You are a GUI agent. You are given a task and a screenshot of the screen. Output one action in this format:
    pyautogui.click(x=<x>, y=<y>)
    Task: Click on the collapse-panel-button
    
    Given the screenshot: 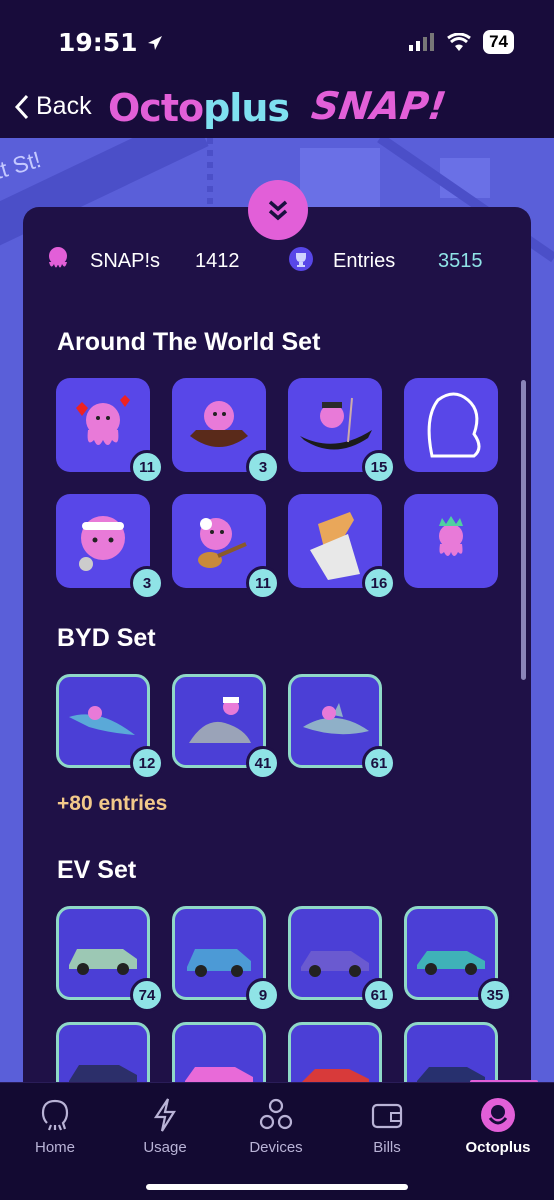 What is the action you would take?
    pyautogui.click(x=278, y=210)
    